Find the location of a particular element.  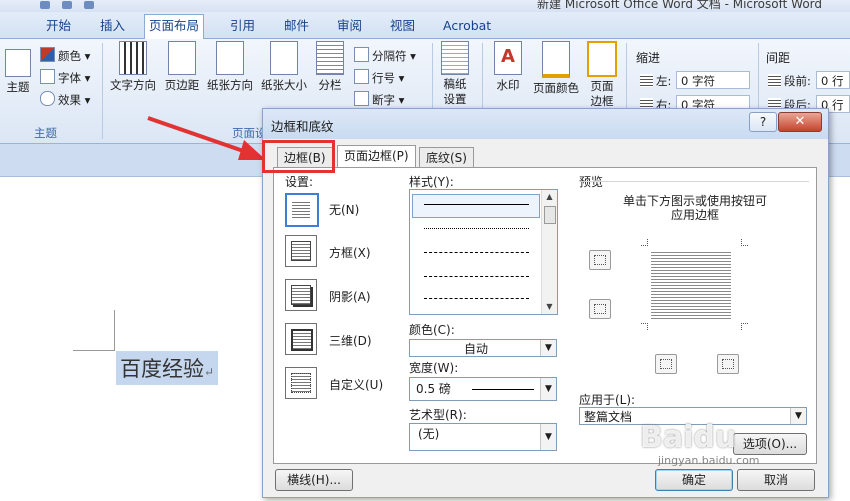

tab-references: 引用 is located at coordinates (242, 26).